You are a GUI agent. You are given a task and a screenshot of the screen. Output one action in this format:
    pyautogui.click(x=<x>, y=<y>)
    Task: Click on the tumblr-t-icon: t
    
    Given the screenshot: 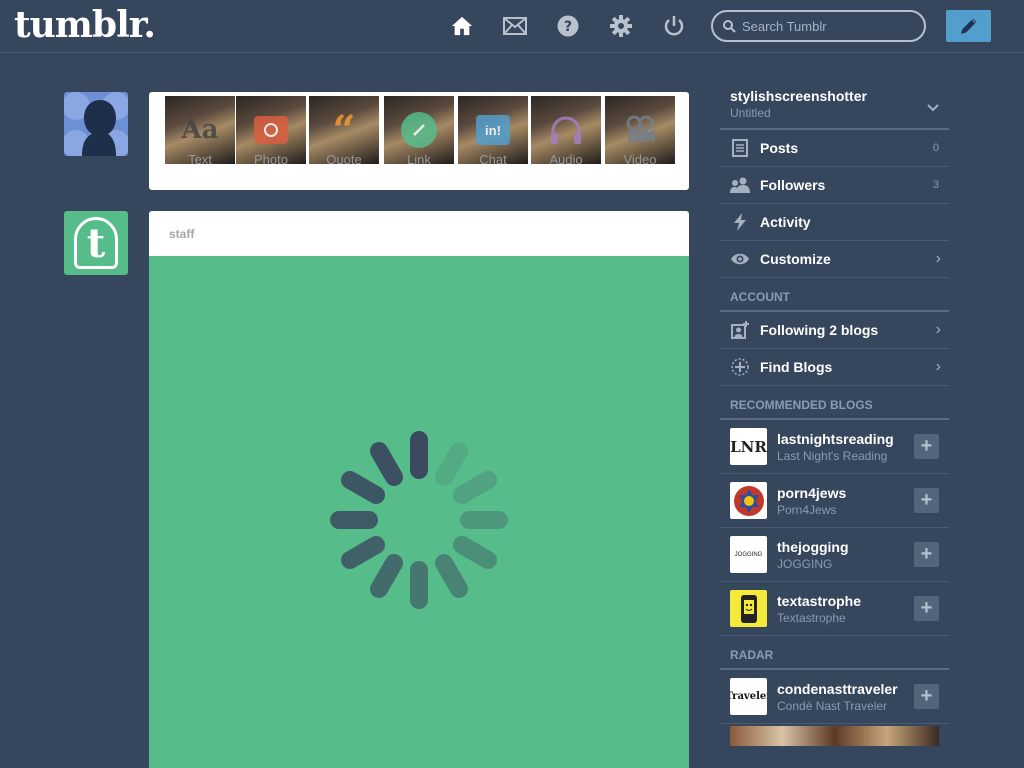 What is the action you would take?
    pyautogui.click(x=96, y=243)
    